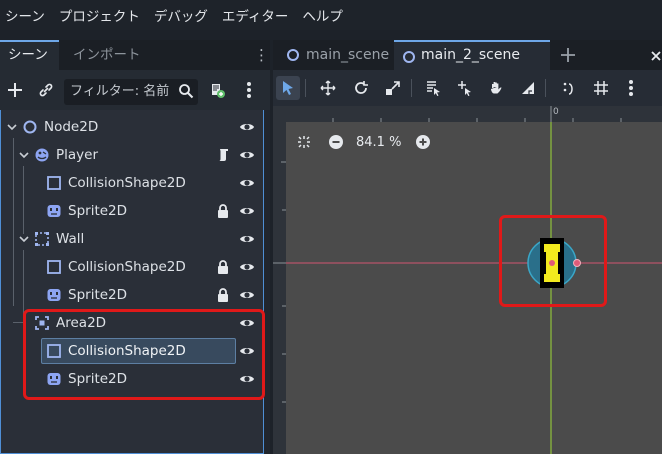  I want to click on rotate-icon, so click(361, 87).